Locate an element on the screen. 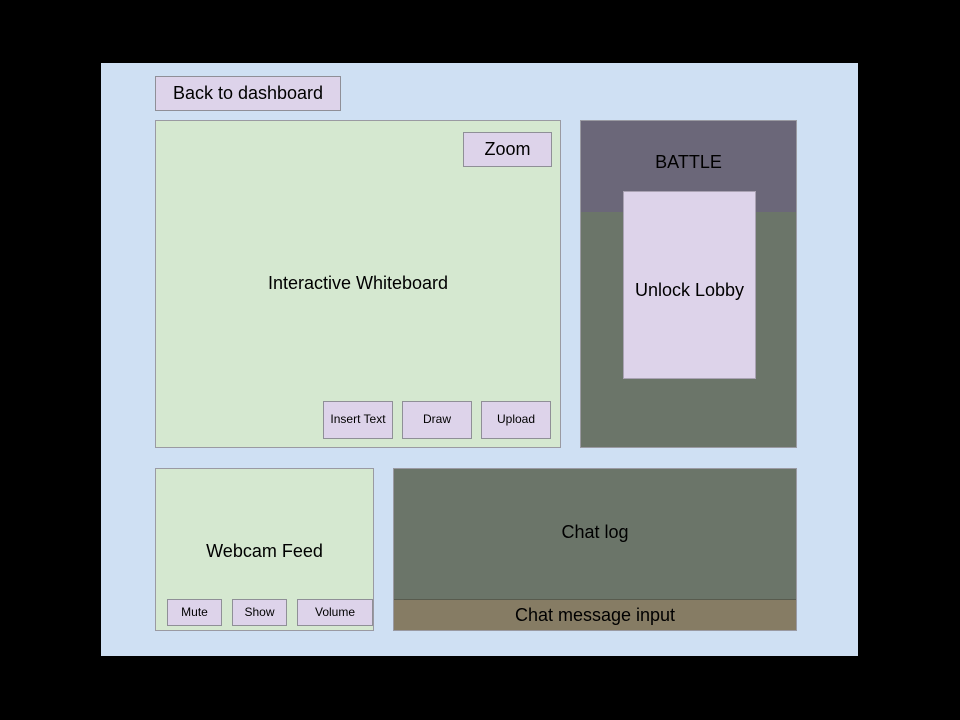 This screenshot has width=960, height=720. whiteboard-title: Interactive Whiteboard is located at coordinates (358, 283).